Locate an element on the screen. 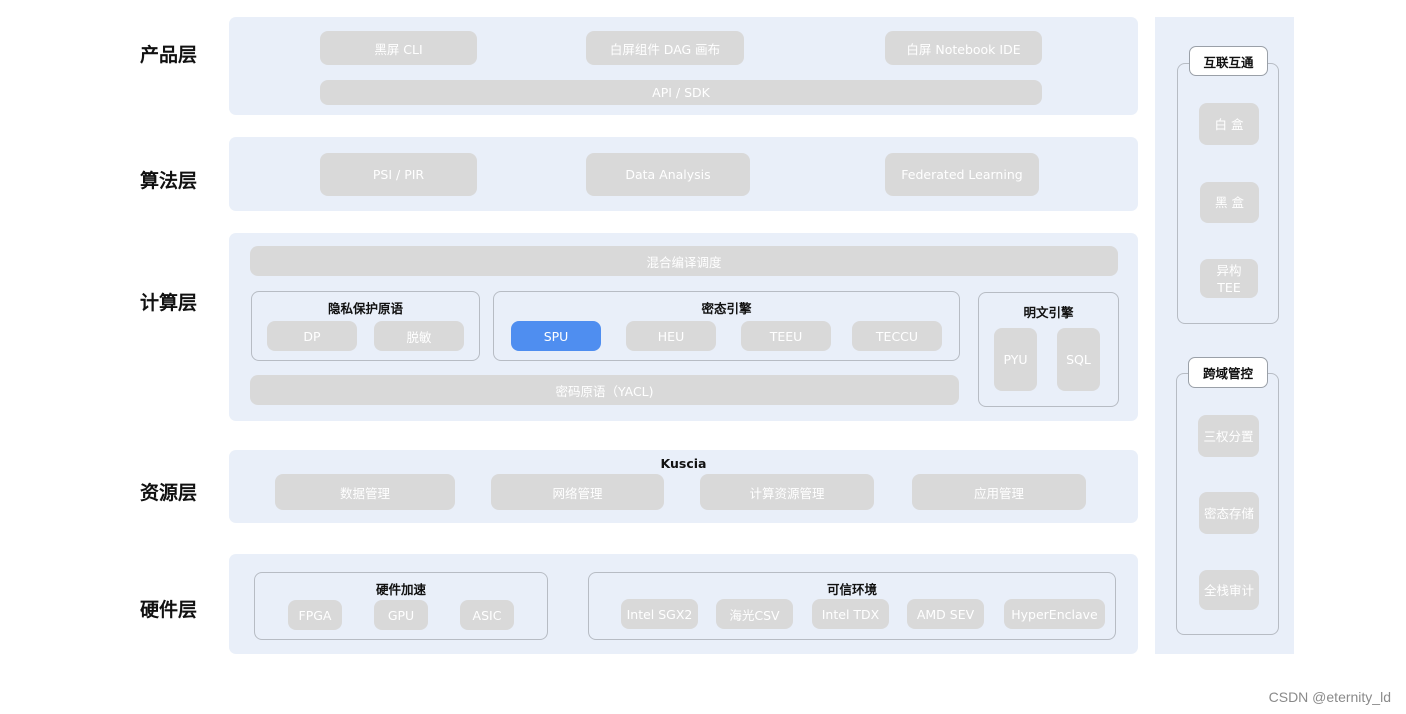 This screenshot has width=1406, height=714. hardware-accel-group: 硬件加速 FPGA GPU ASIC is located at coordinates (401, 606).